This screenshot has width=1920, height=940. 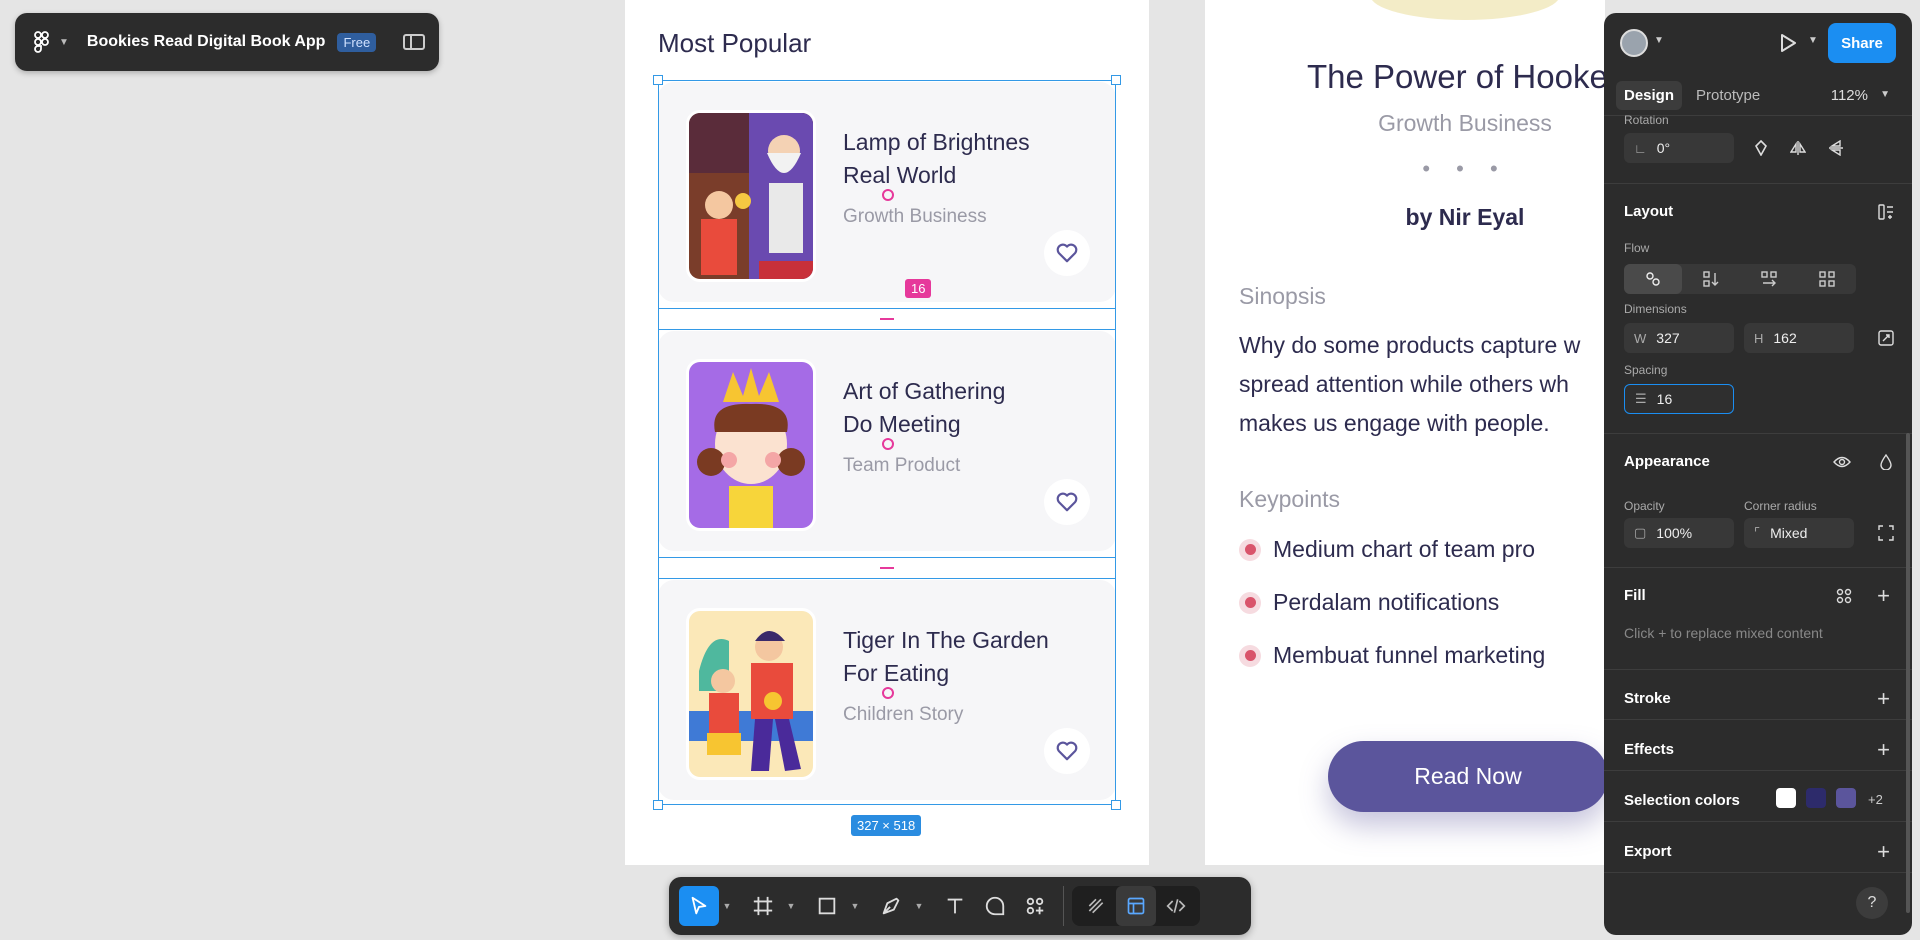 What do you see at coordinates (414, 42) in the screenshot?
I see `sidebar-toggle-icon` at bounding box center [414, 42].